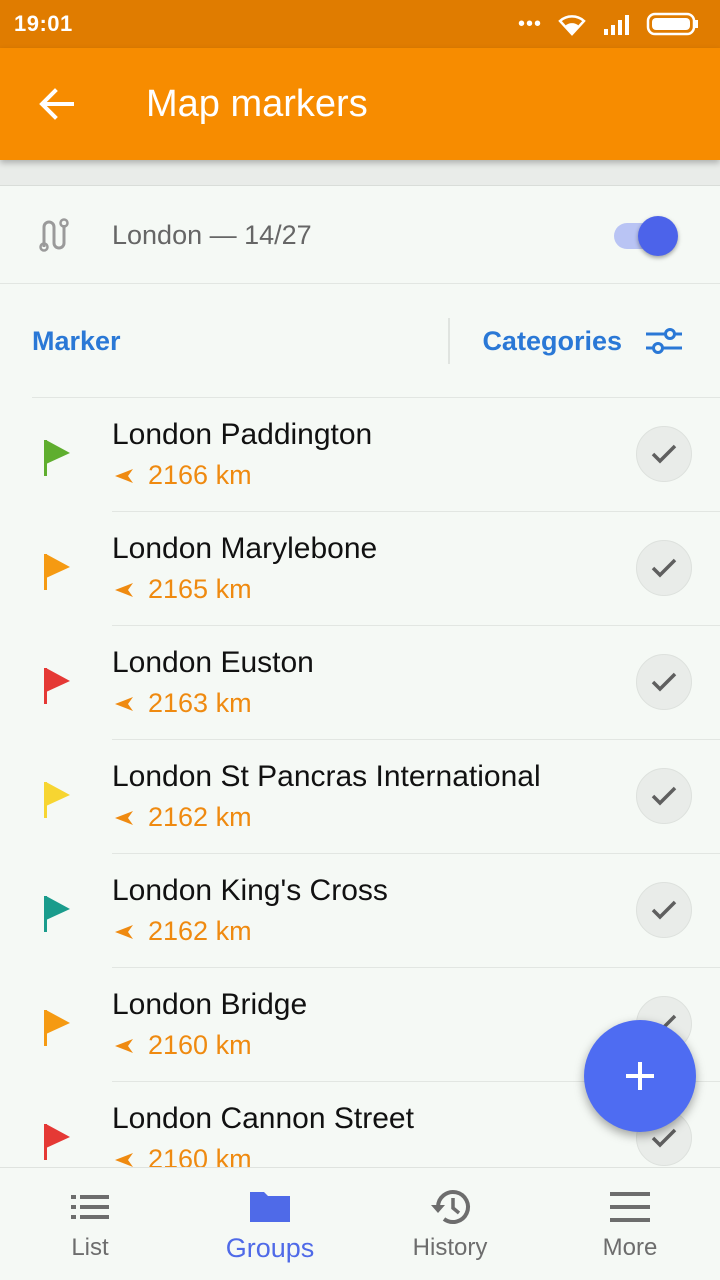  Describe the element at coordinates (90, 1224) in the screenshot. I see `nav-list: List` at that location.